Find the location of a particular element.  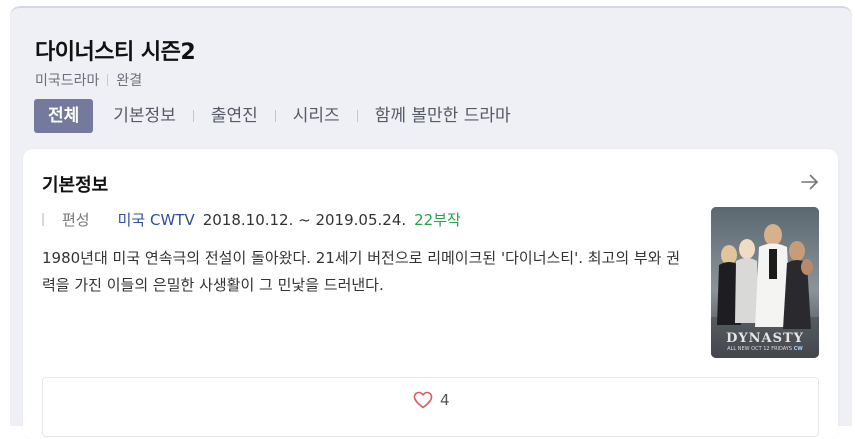

tab-bar: 전체 기본정보 출연진 시리즈 함께 볼만한 드라마 is located at coordinates (274, 116).